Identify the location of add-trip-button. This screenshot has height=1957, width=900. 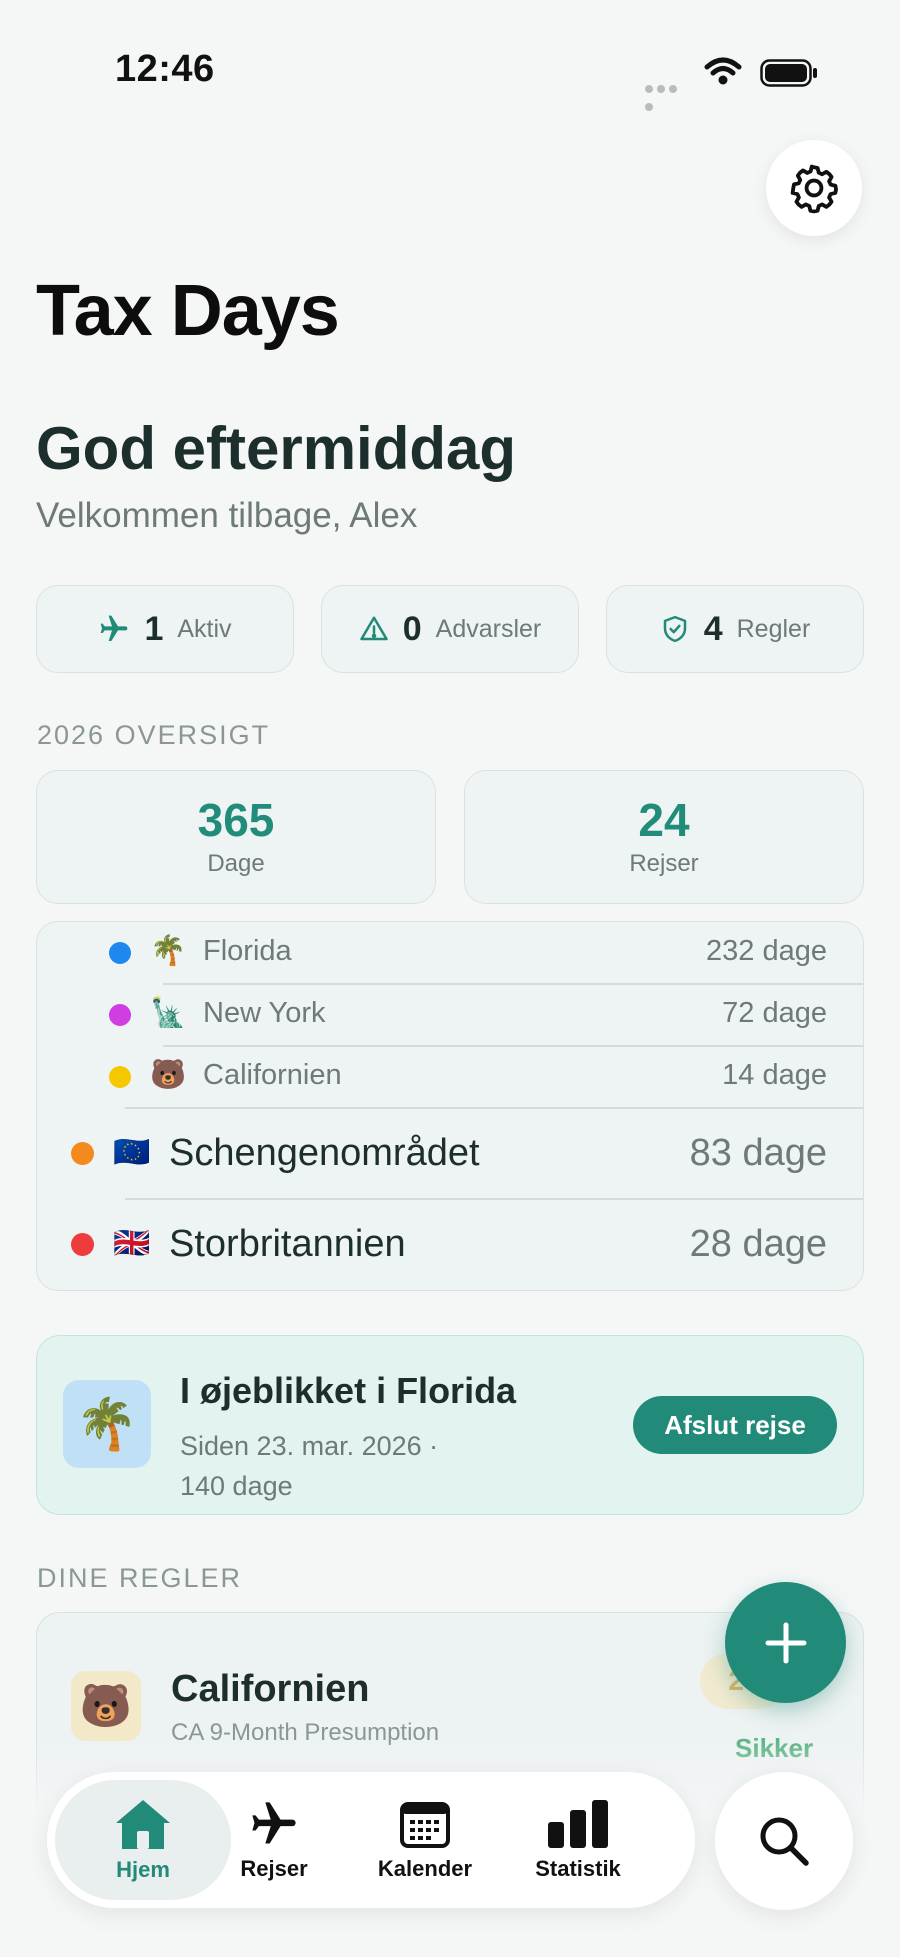
(785, 1642).